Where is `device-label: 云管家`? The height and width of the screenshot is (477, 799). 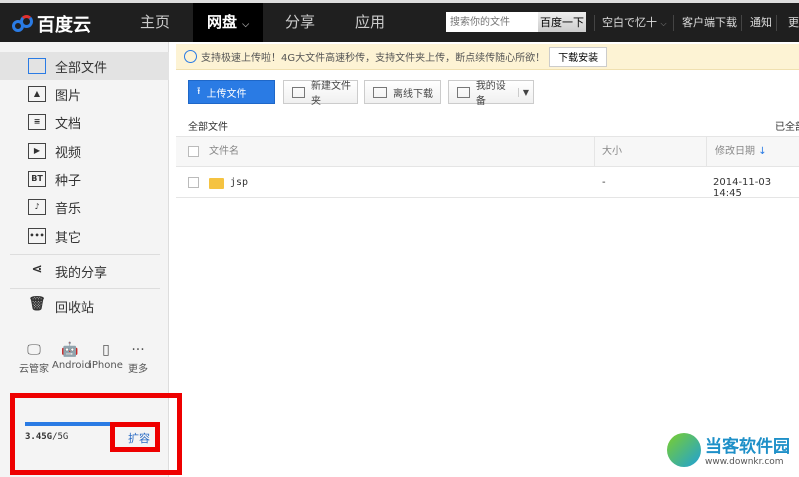 device-label: 云管家 is located at coordinates (34, 369).